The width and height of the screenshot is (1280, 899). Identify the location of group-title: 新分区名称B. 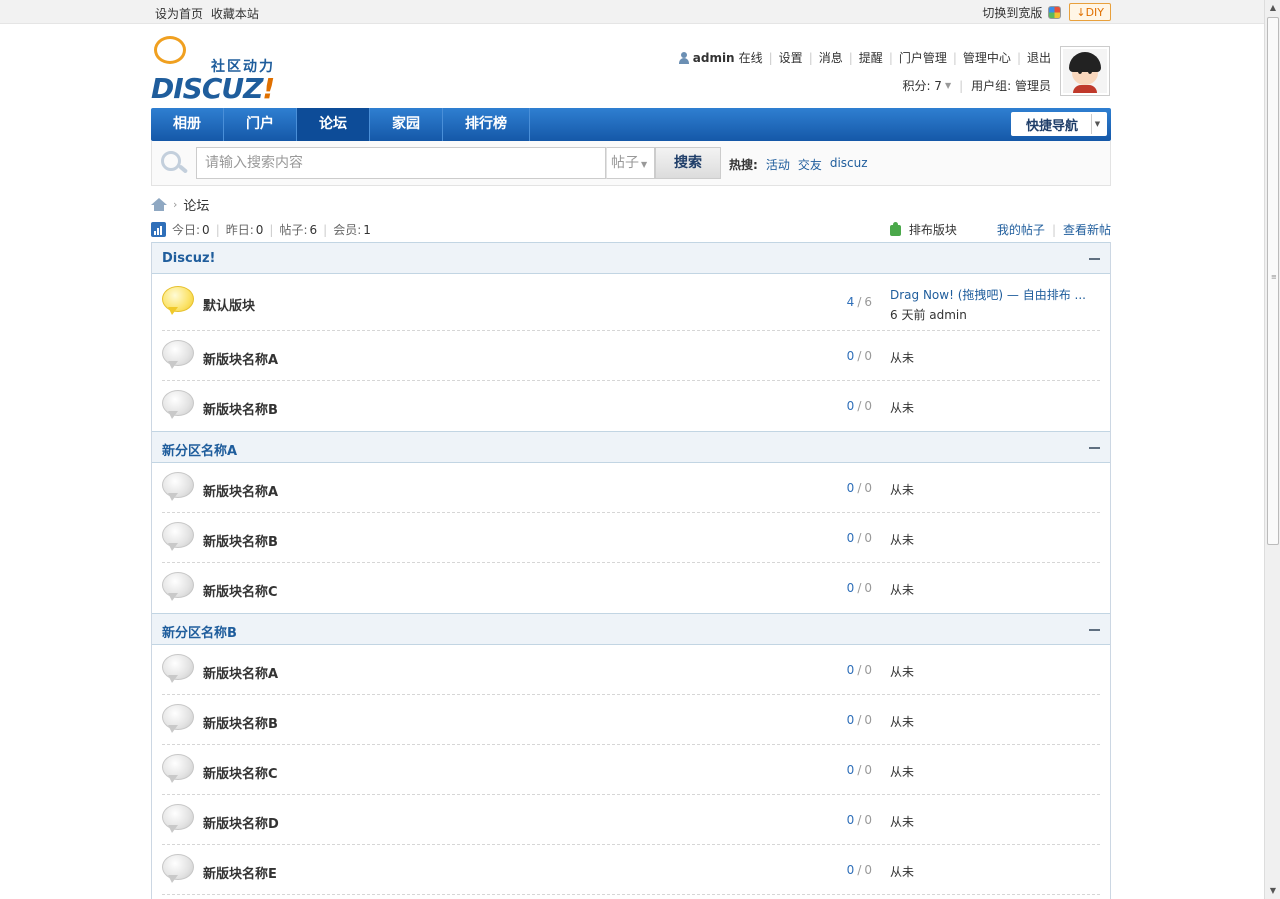
(199, 631).